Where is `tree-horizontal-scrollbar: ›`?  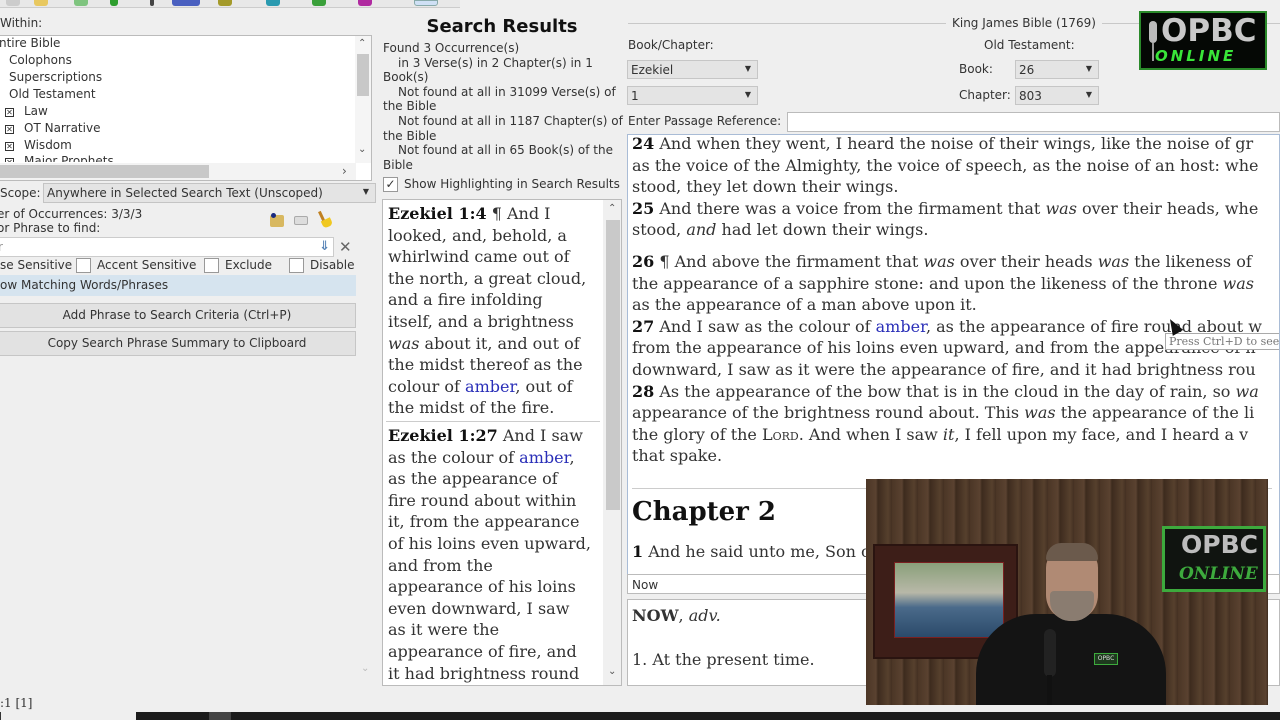
tree-horizontal-scrollbar: › is located at coordinates (178, 171).